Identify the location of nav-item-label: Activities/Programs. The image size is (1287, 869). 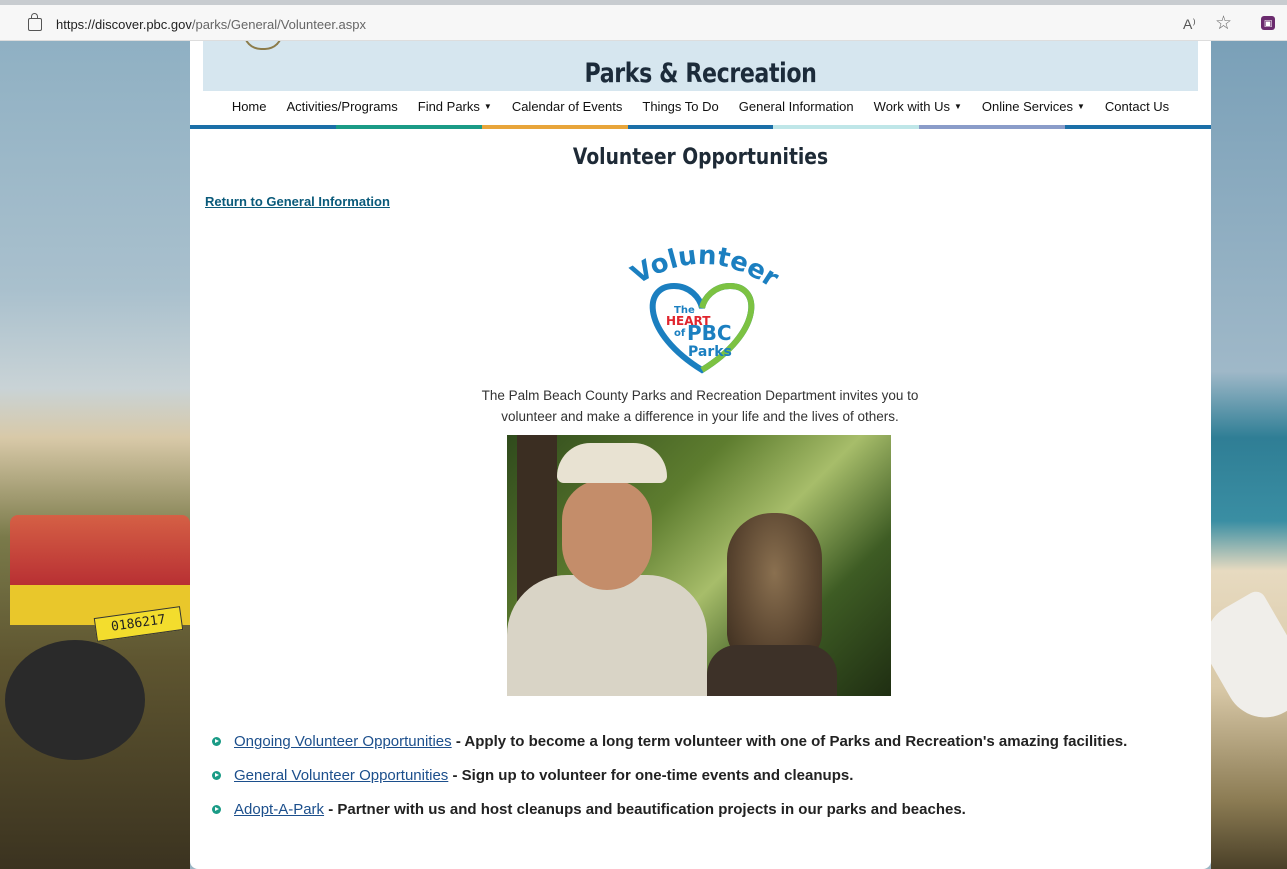
(342, 106).